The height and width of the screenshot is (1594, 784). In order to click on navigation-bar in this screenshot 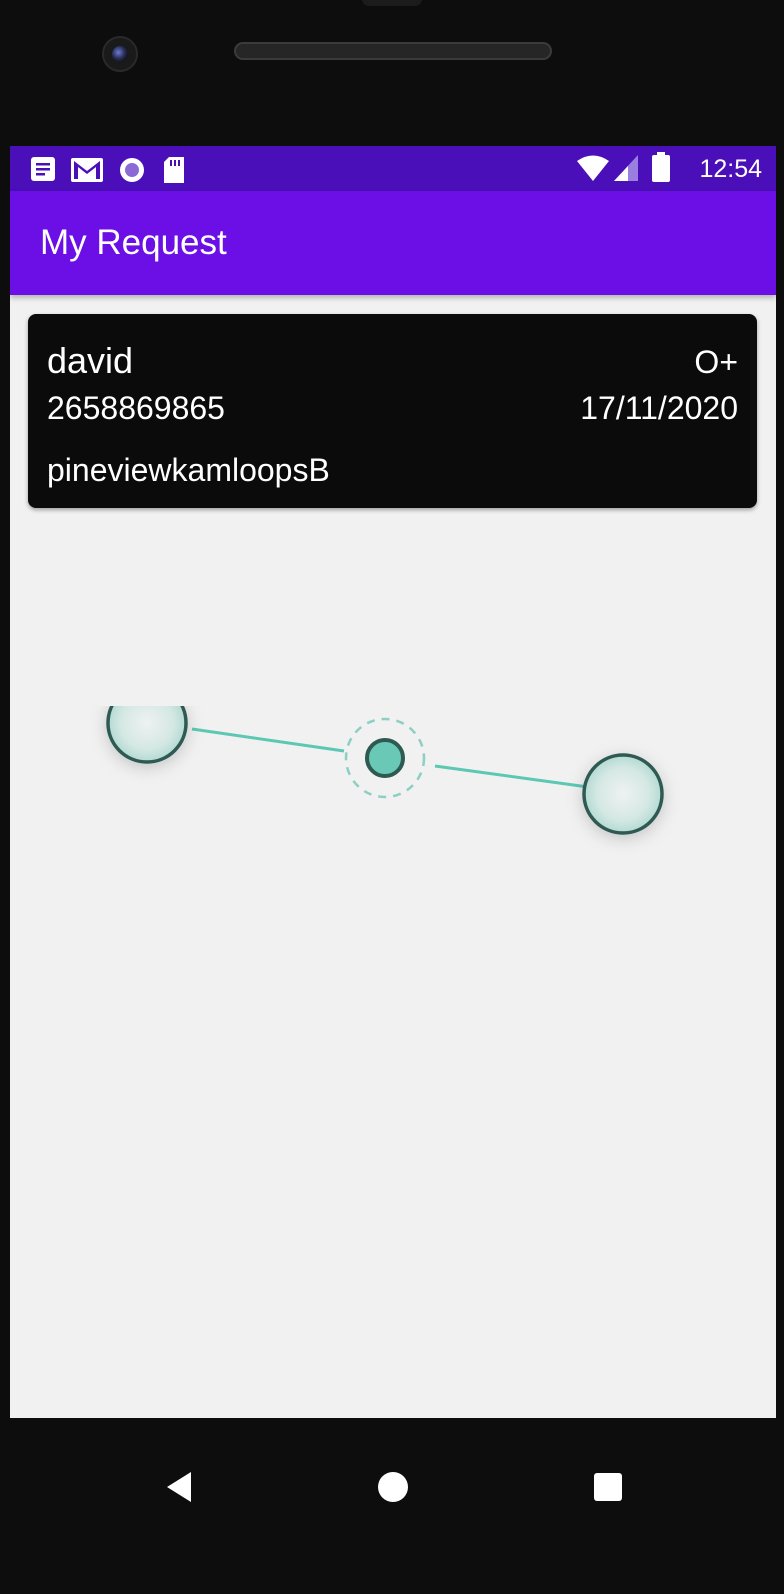, I will do `click(392, 1506)`.